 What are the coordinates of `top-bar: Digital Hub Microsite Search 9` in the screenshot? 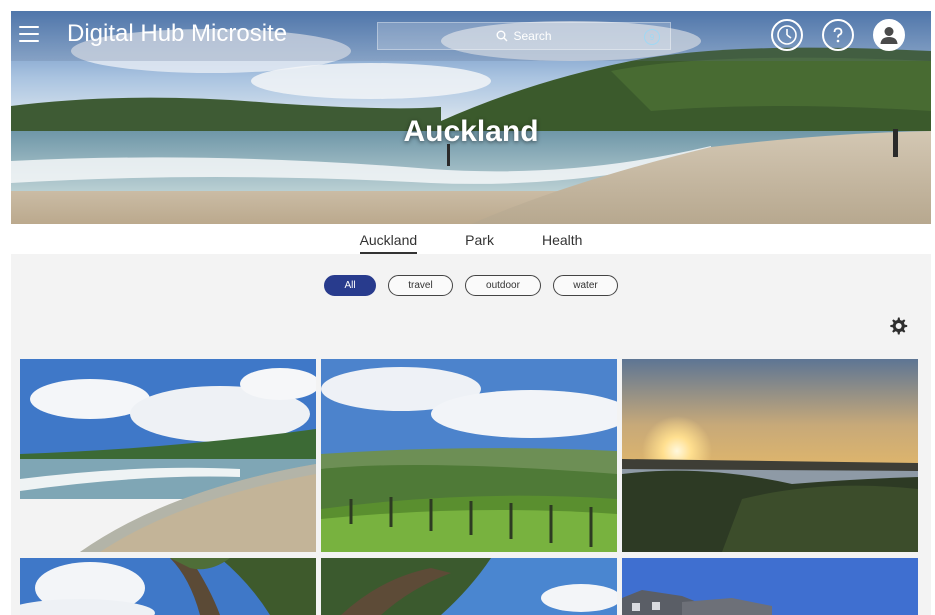 It's located at (471, 36).